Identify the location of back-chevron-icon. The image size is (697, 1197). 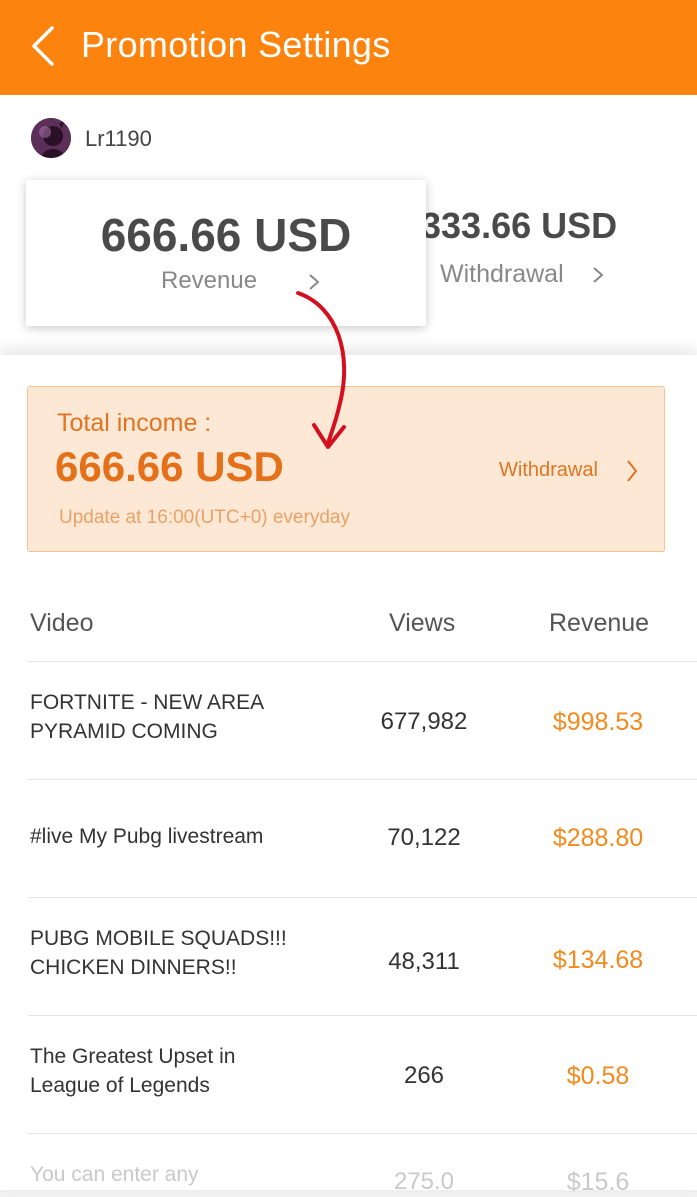
(46, 46).